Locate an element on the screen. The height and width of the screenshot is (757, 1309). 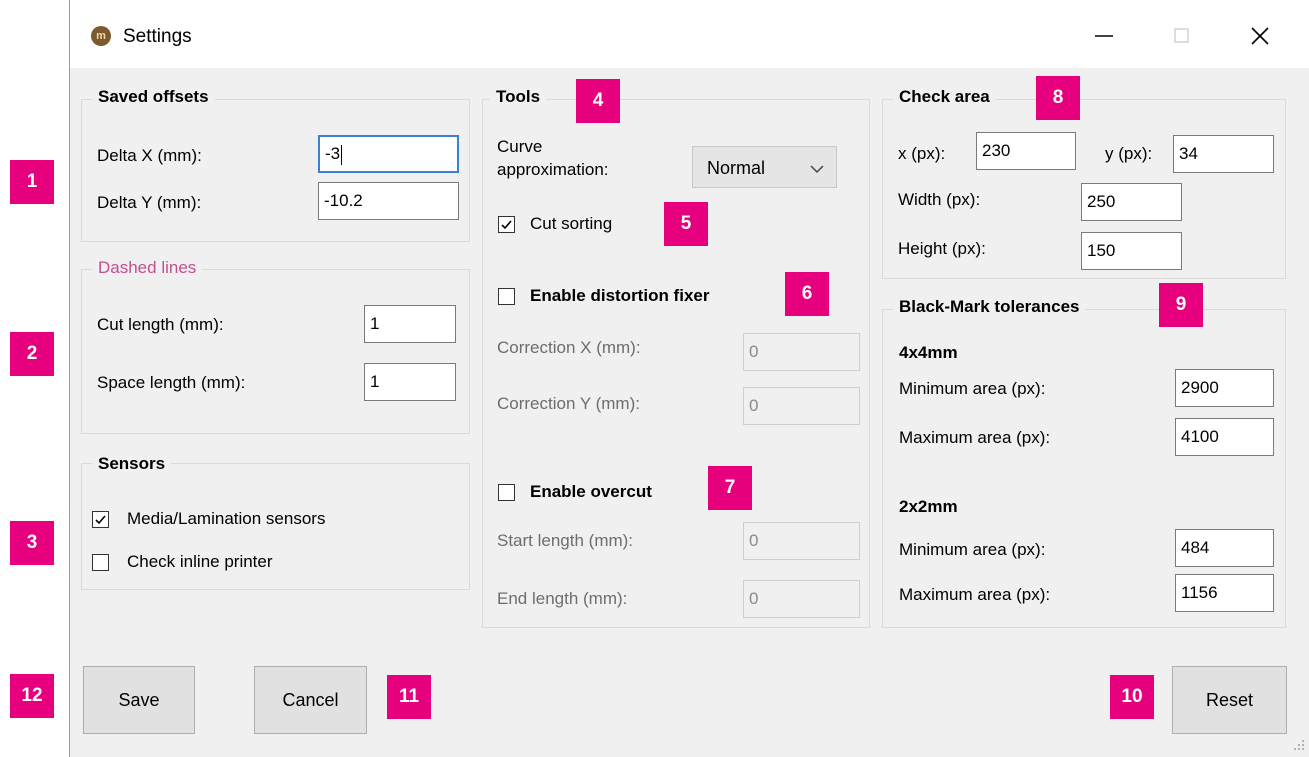
s2-maximum-area-label: Maximum area (px): is located at coordinates (975, 594).